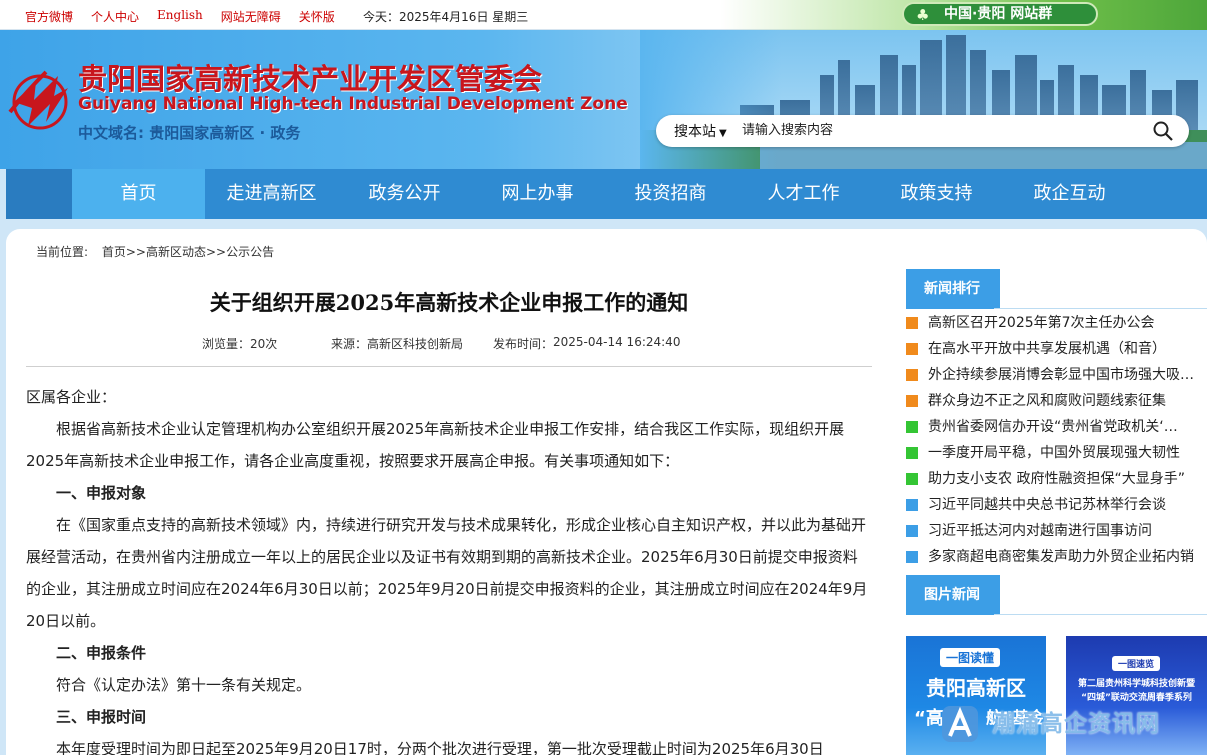 This screenshot has width=1207, height=755. I want to click on search-scope-label: 搜本站, so click(695, 132).